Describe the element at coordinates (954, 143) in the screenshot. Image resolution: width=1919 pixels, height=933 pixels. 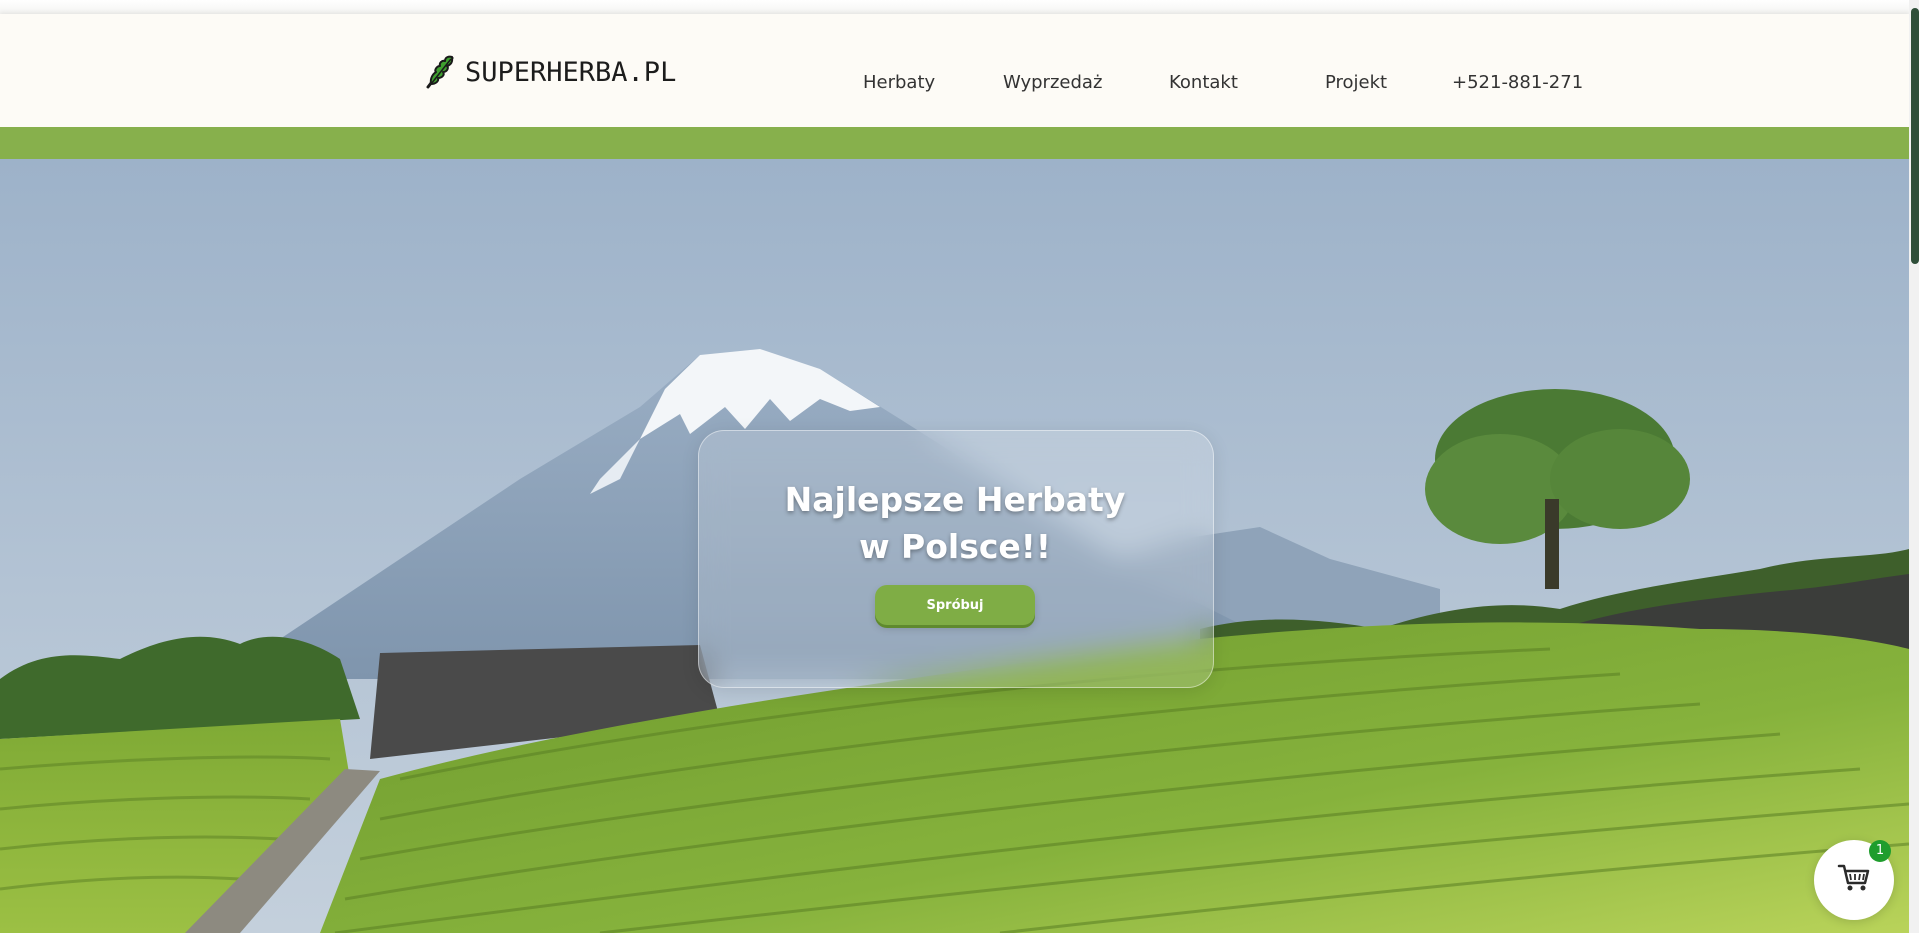
I see `accent-bar` at that location.